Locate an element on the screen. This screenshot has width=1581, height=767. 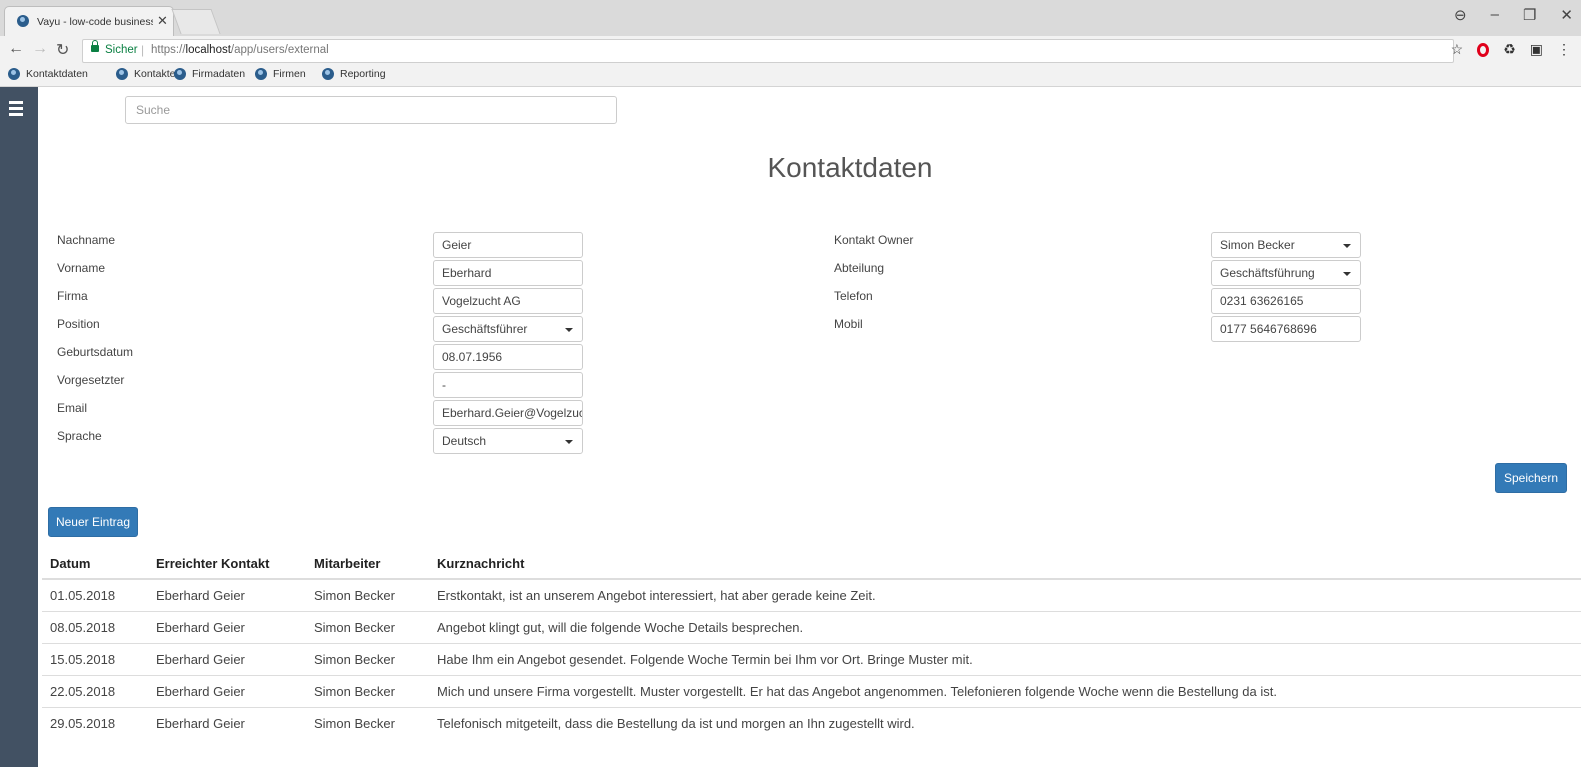
bookmark-item: Firmadaten is located at coordinates (209, 74).